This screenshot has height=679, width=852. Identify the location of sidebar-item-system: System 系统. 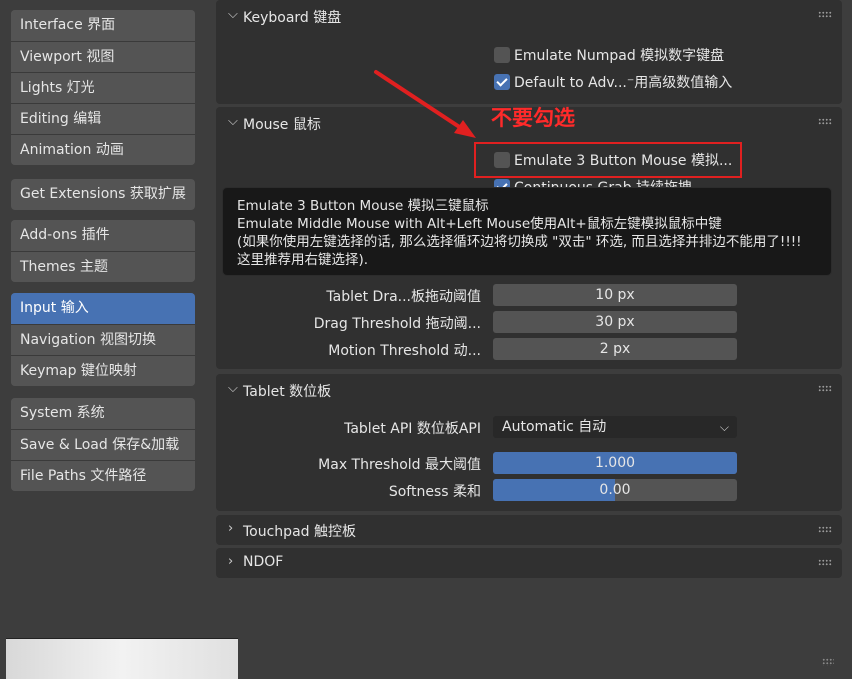
(103, 413).